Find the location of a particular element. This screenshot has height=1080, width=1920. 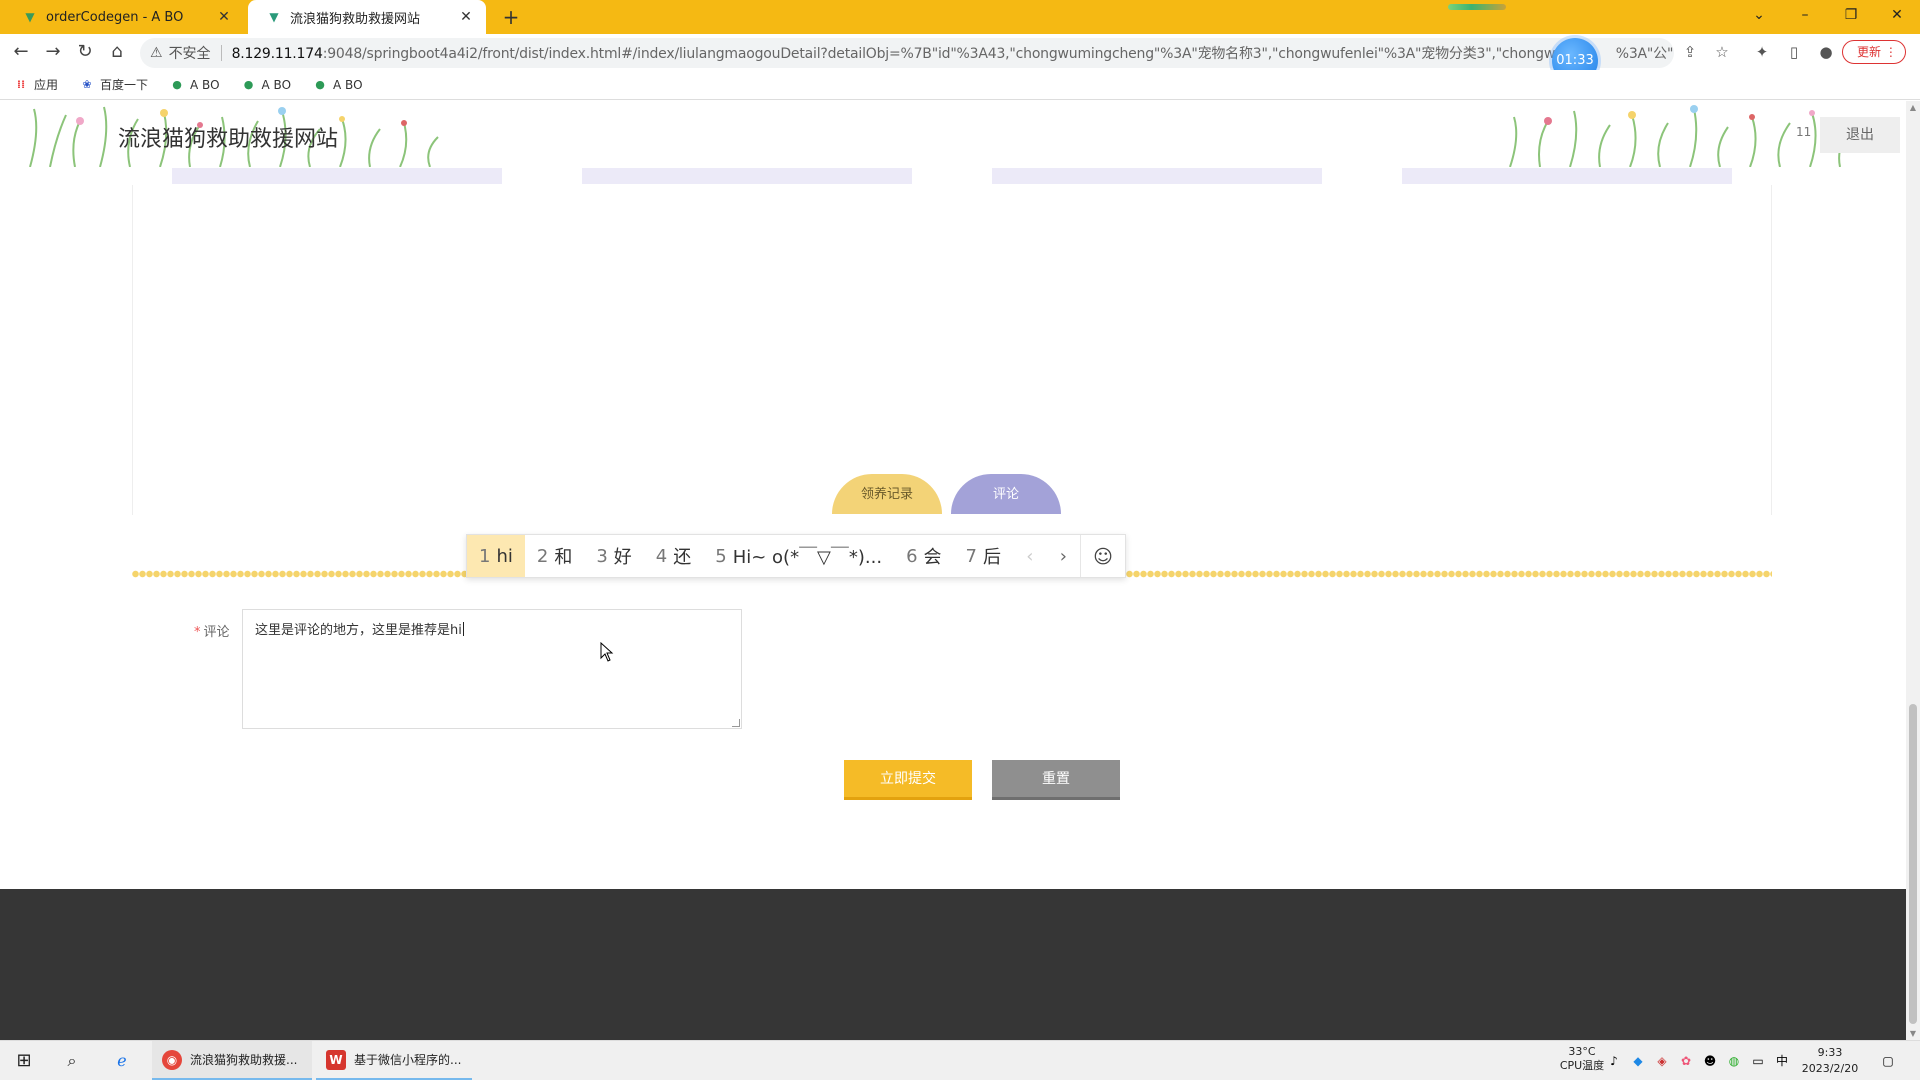

extensions-icon: ✦ is located at coordinates (1762, 52).